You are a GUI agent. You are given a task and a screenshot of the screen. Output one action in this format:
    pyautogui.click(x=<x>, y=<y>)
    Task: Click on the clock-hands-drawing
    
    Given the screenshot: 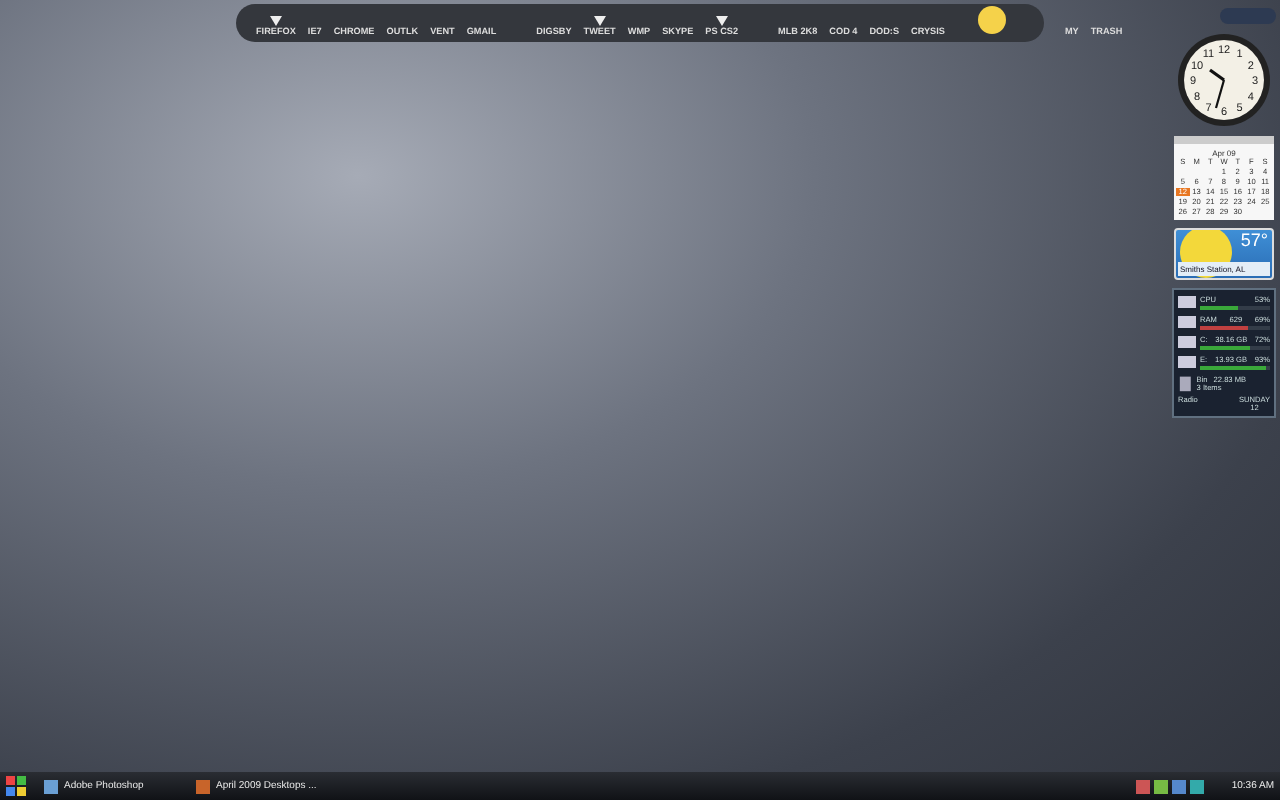 What is the action you would take?
    pyautogui.click(x=1217, y=88)
    